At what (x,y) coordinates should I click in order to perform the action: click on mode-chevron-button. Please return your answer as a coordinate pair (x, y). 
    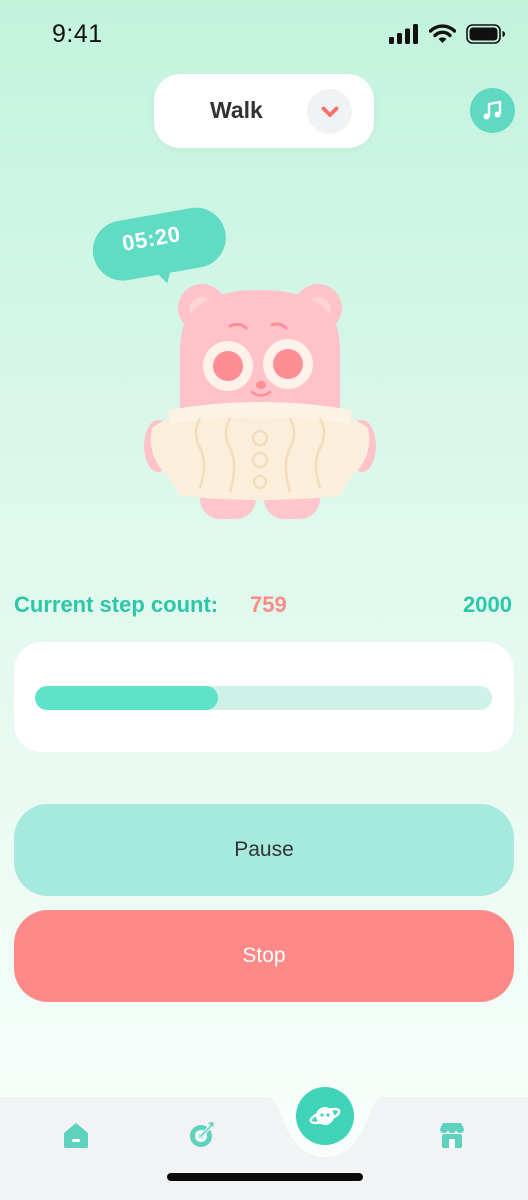
    Looking at the image, I should click on (329, 111).